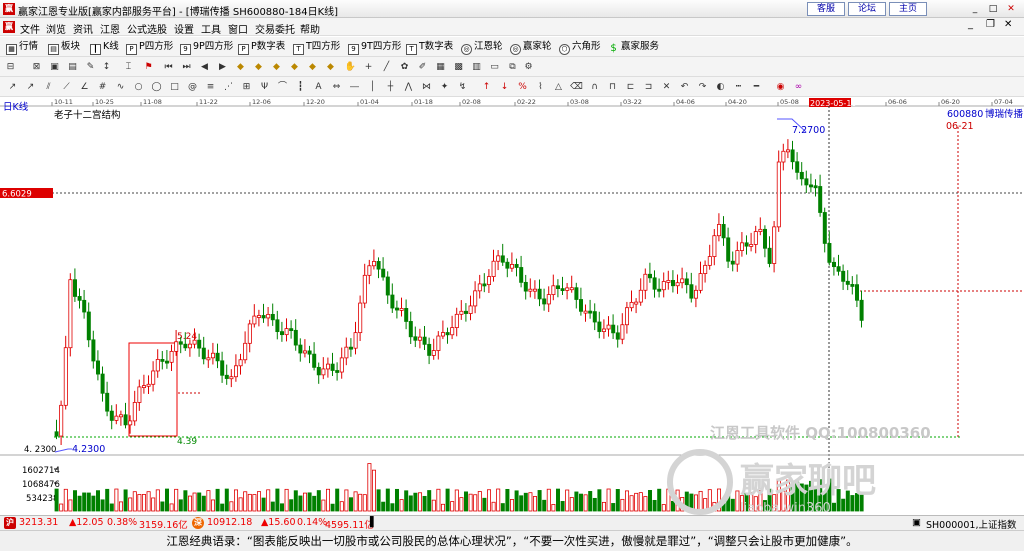 Image resolution: width=1024 pixels, height=551 pixels. What do you see at coordinates (246, 87) in the screenshot?
I see `gann-box-icon: ⊞` at bounding box center [246, 87].